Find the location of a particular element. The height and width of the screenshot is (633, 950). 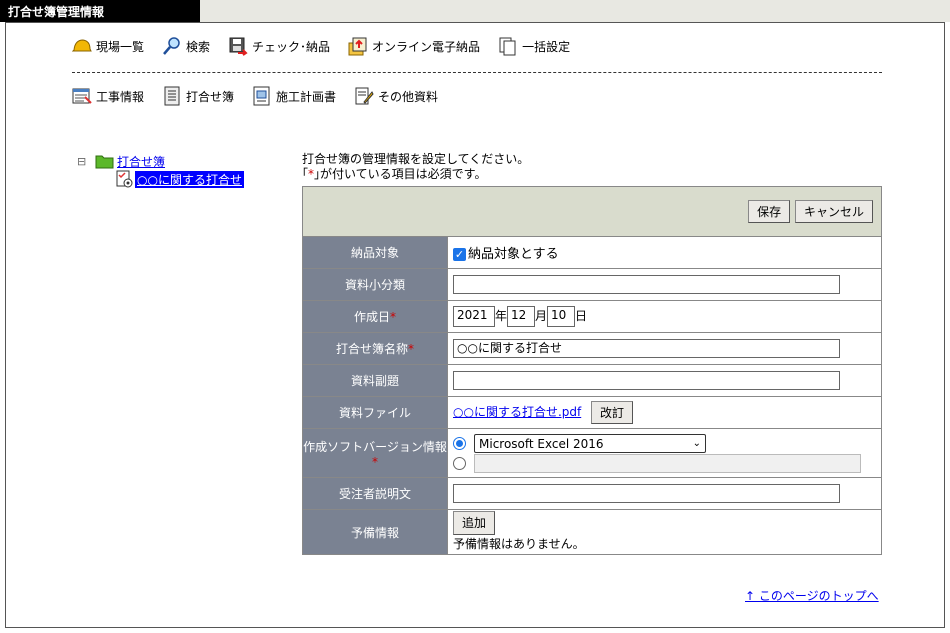

revise-button: 改訂 is located at coordinates (612, 412).